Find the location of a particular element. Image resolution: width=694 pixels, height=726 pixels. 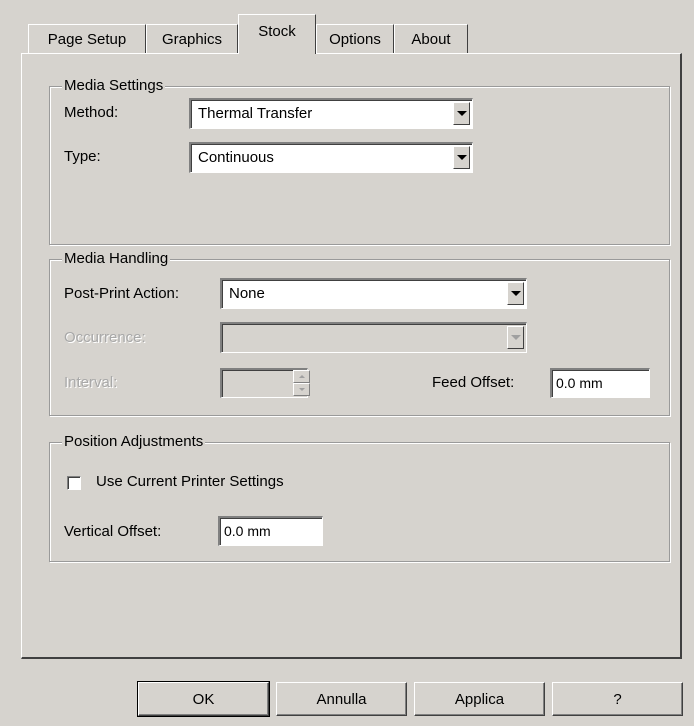

ok-button: OK is located at coordinates (203, 699).